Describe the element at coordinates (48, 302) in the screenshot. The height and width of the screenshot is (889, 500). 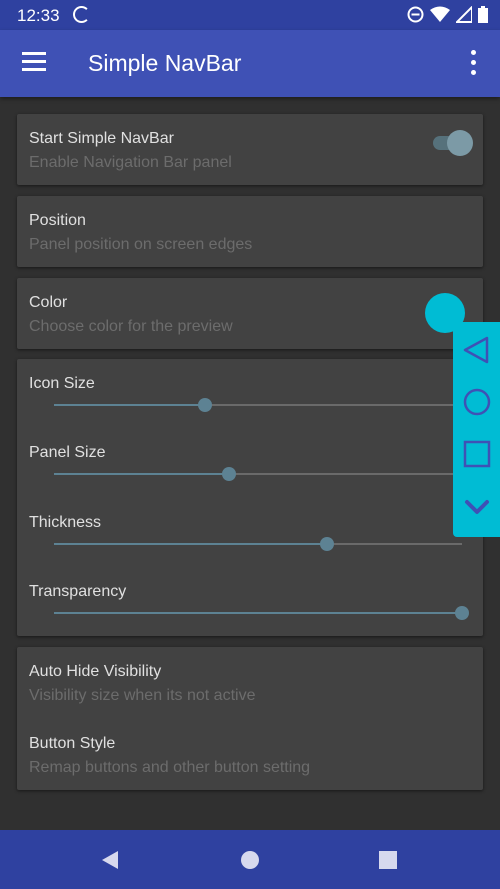
I see `color-title: Color` at that location.